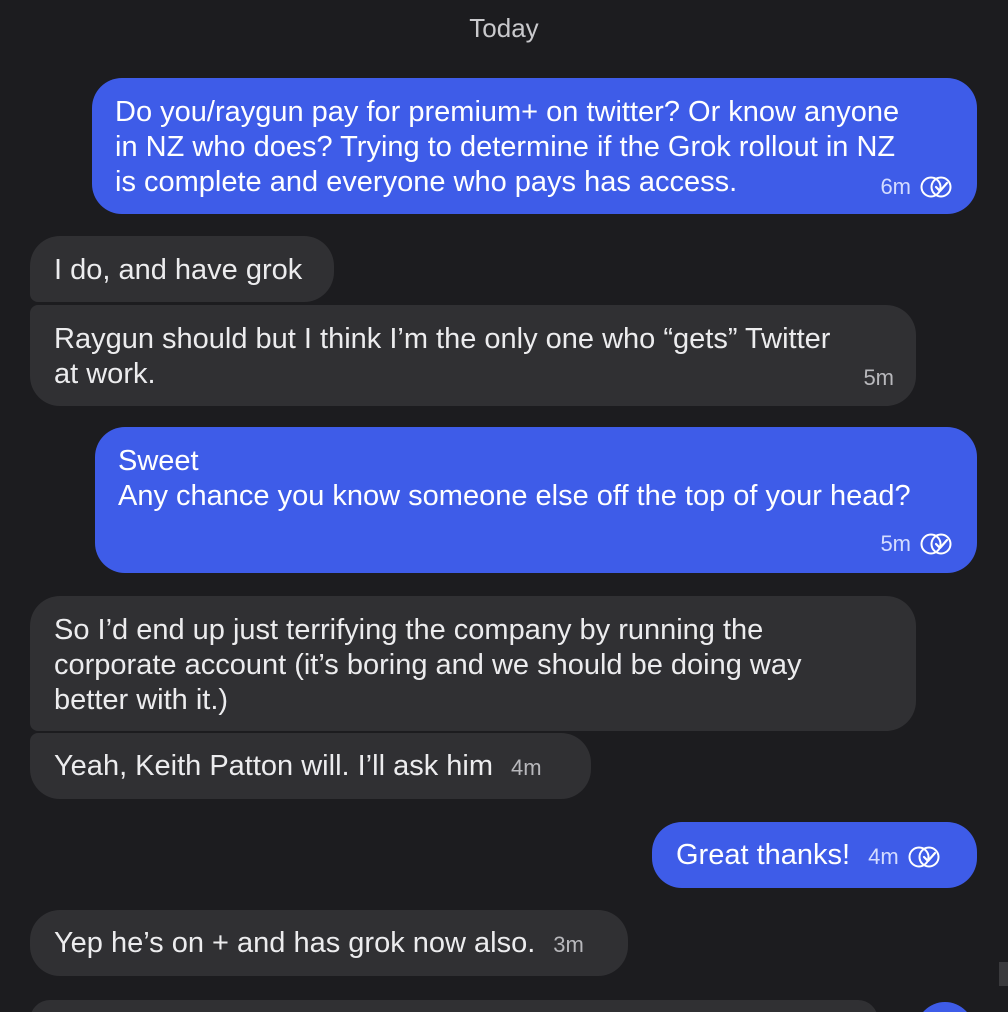 This screenshot has height=1012, width=1008. I want to click on message-meta: 3m, so click(568, 945).